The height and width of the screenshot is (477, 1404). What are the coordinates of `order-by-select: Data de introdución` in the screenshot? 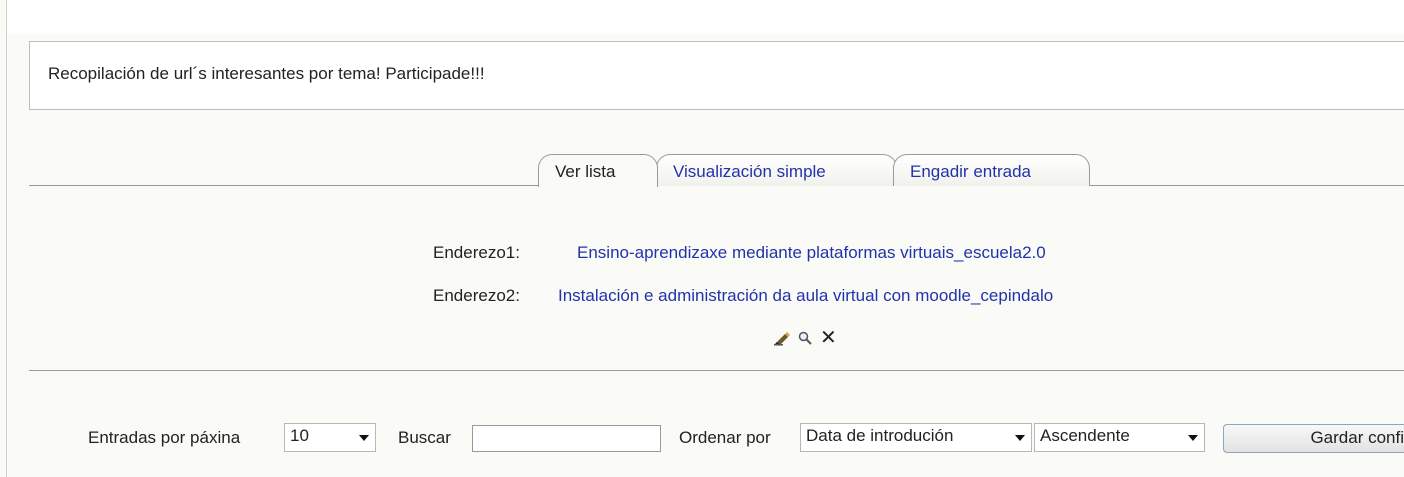 It's located at (916, 437).